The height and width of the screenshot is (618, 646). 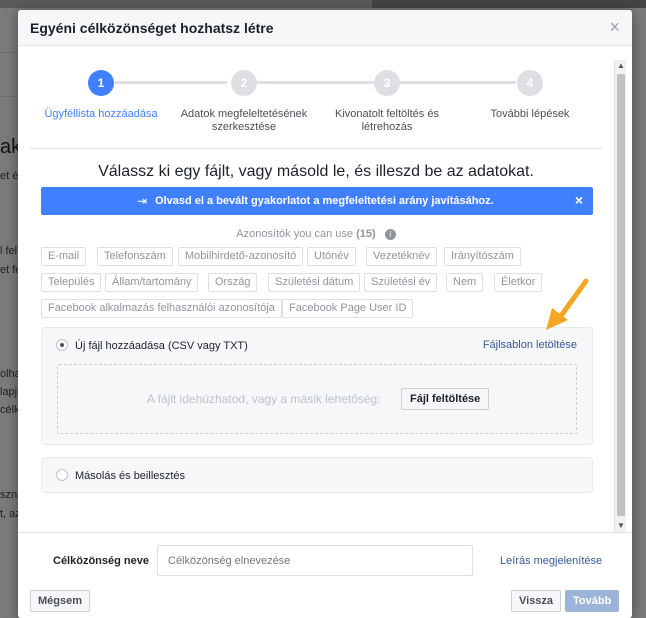 What do you see at coordinates (592, 601) in the screenshot?
I see `next-button: Tovább` at bounding box center [592, 601].